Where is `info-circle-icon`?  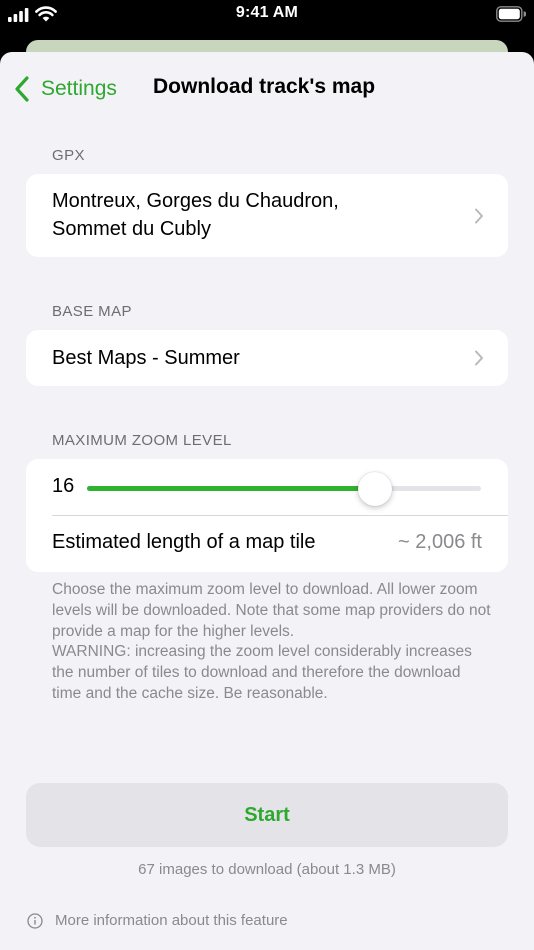 info-circle-icon is located at coordinates (35, 920).